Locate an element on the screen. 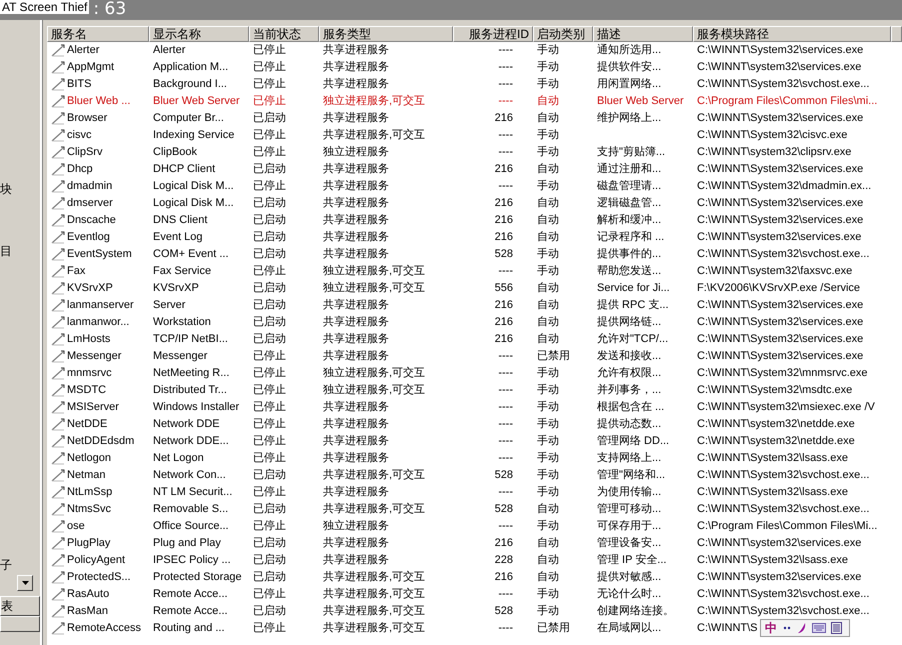 Image resolution: width=902 pixels, height=645 pixels. moon-icon is located at coordinates (802, 628).